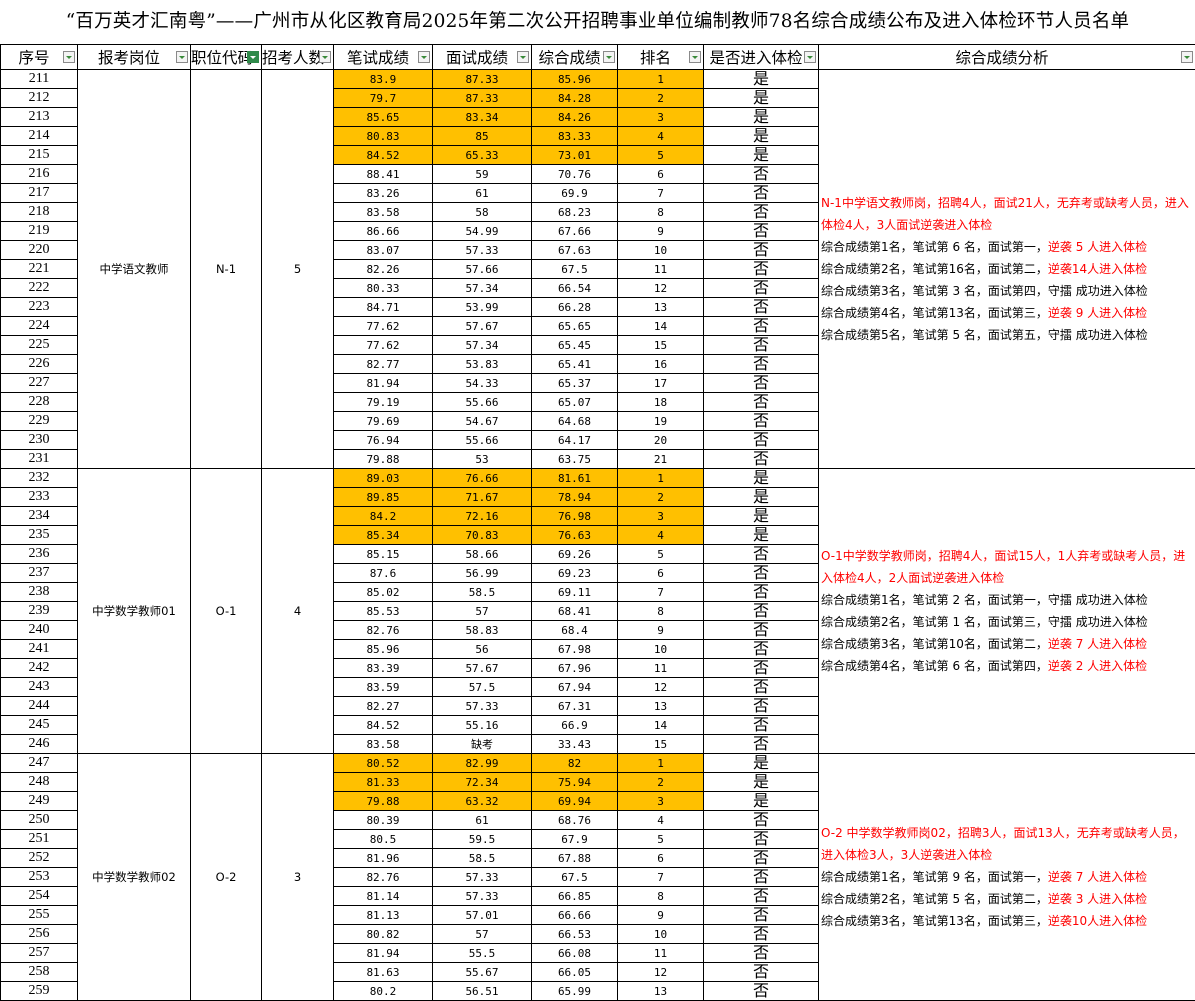  I want to click on seq-cell: 255, so click(39, 915).